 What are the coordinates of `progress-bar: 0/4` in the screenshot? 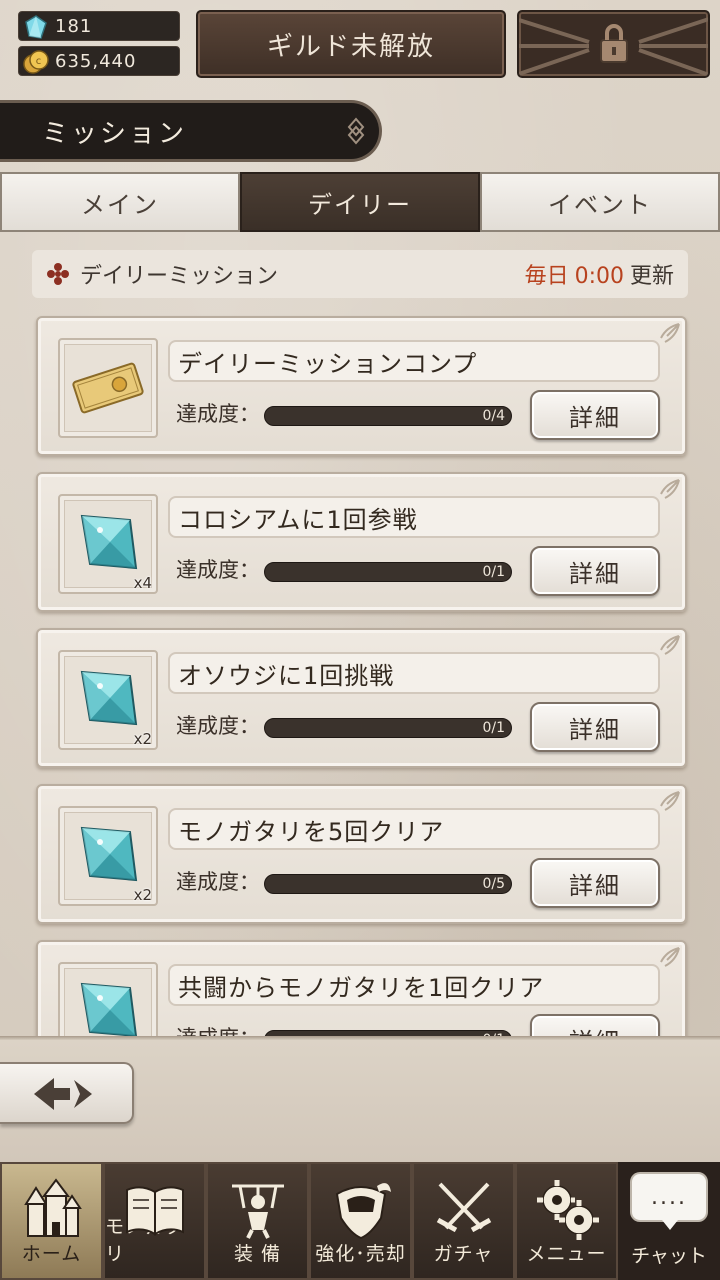 It's located at (388, 416).